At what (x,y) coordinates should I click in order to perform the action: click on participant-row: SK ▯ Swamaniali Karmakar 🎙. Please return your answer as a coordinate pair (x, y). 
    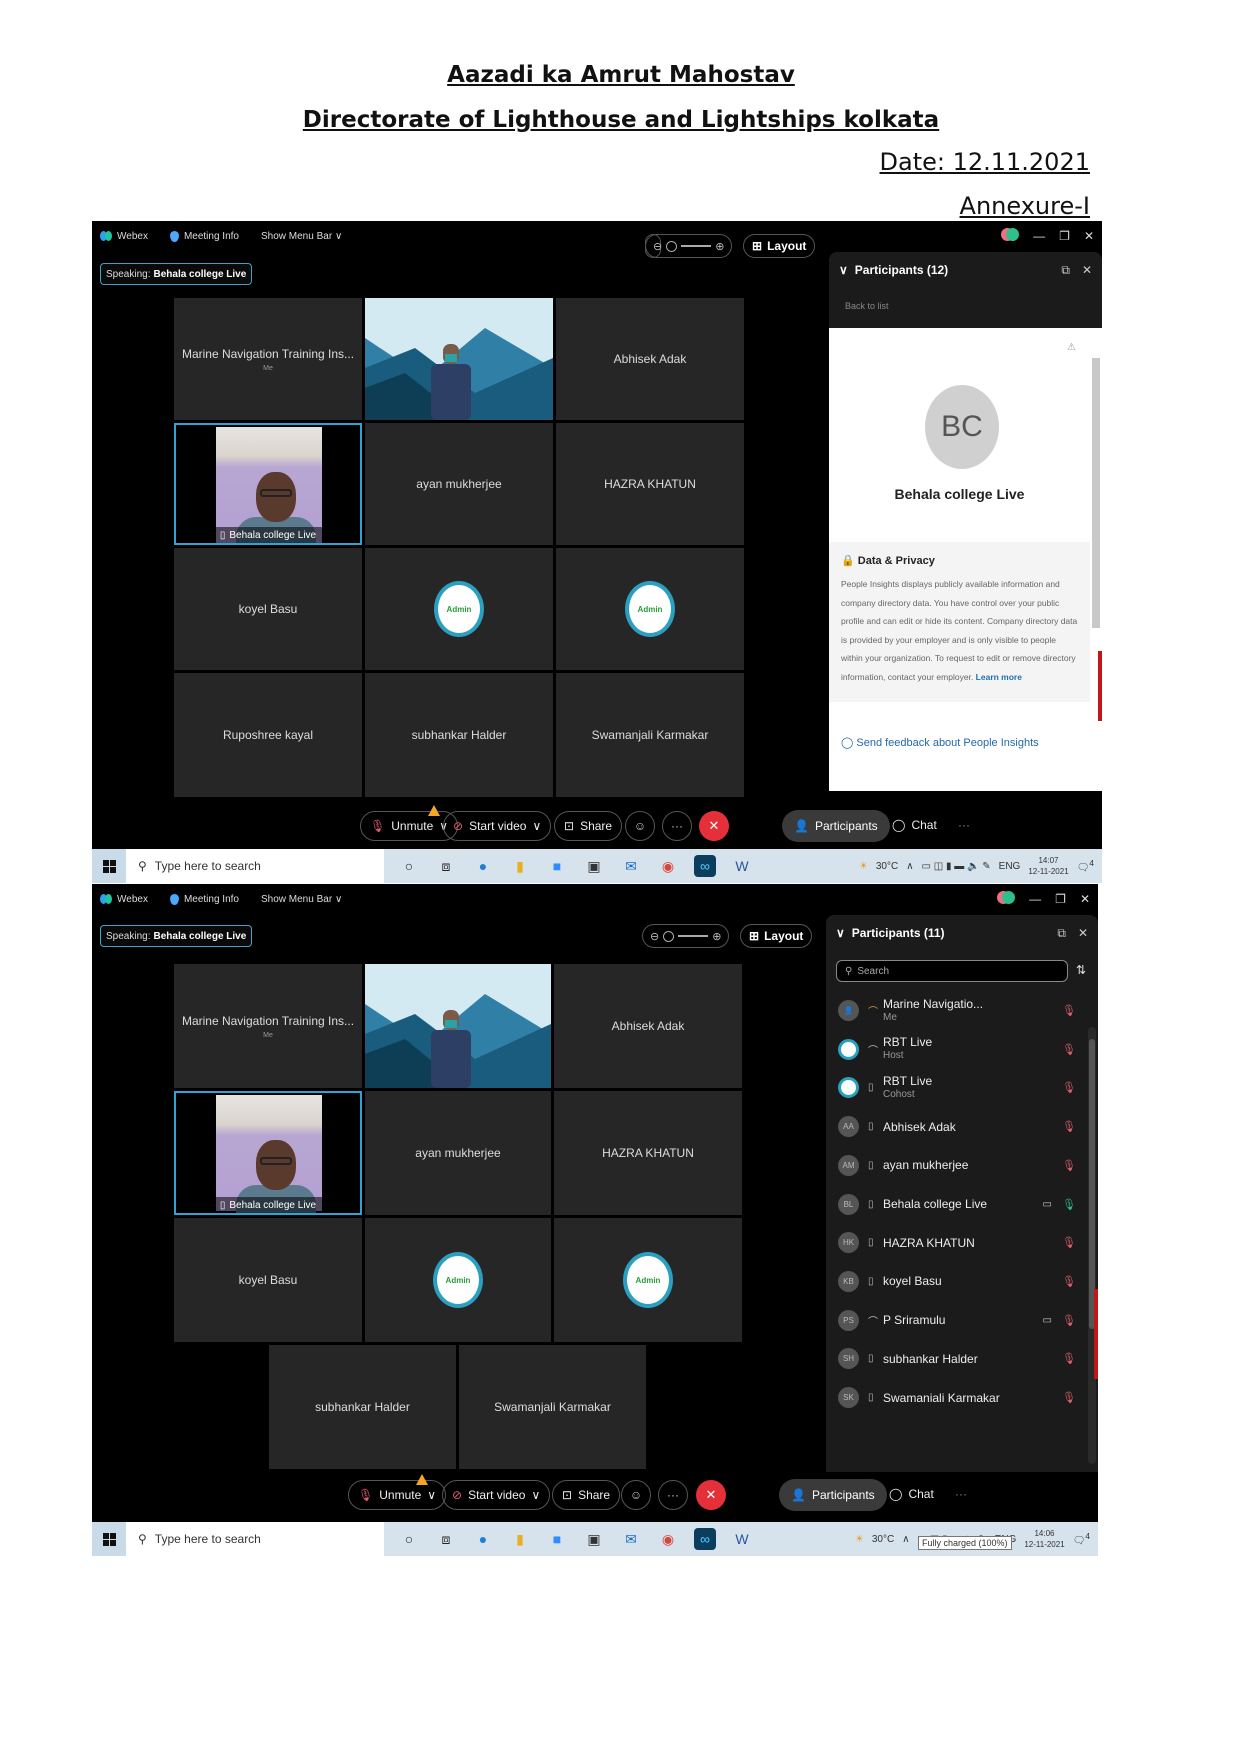
    Looking at the image, I should click on (955, 1397).